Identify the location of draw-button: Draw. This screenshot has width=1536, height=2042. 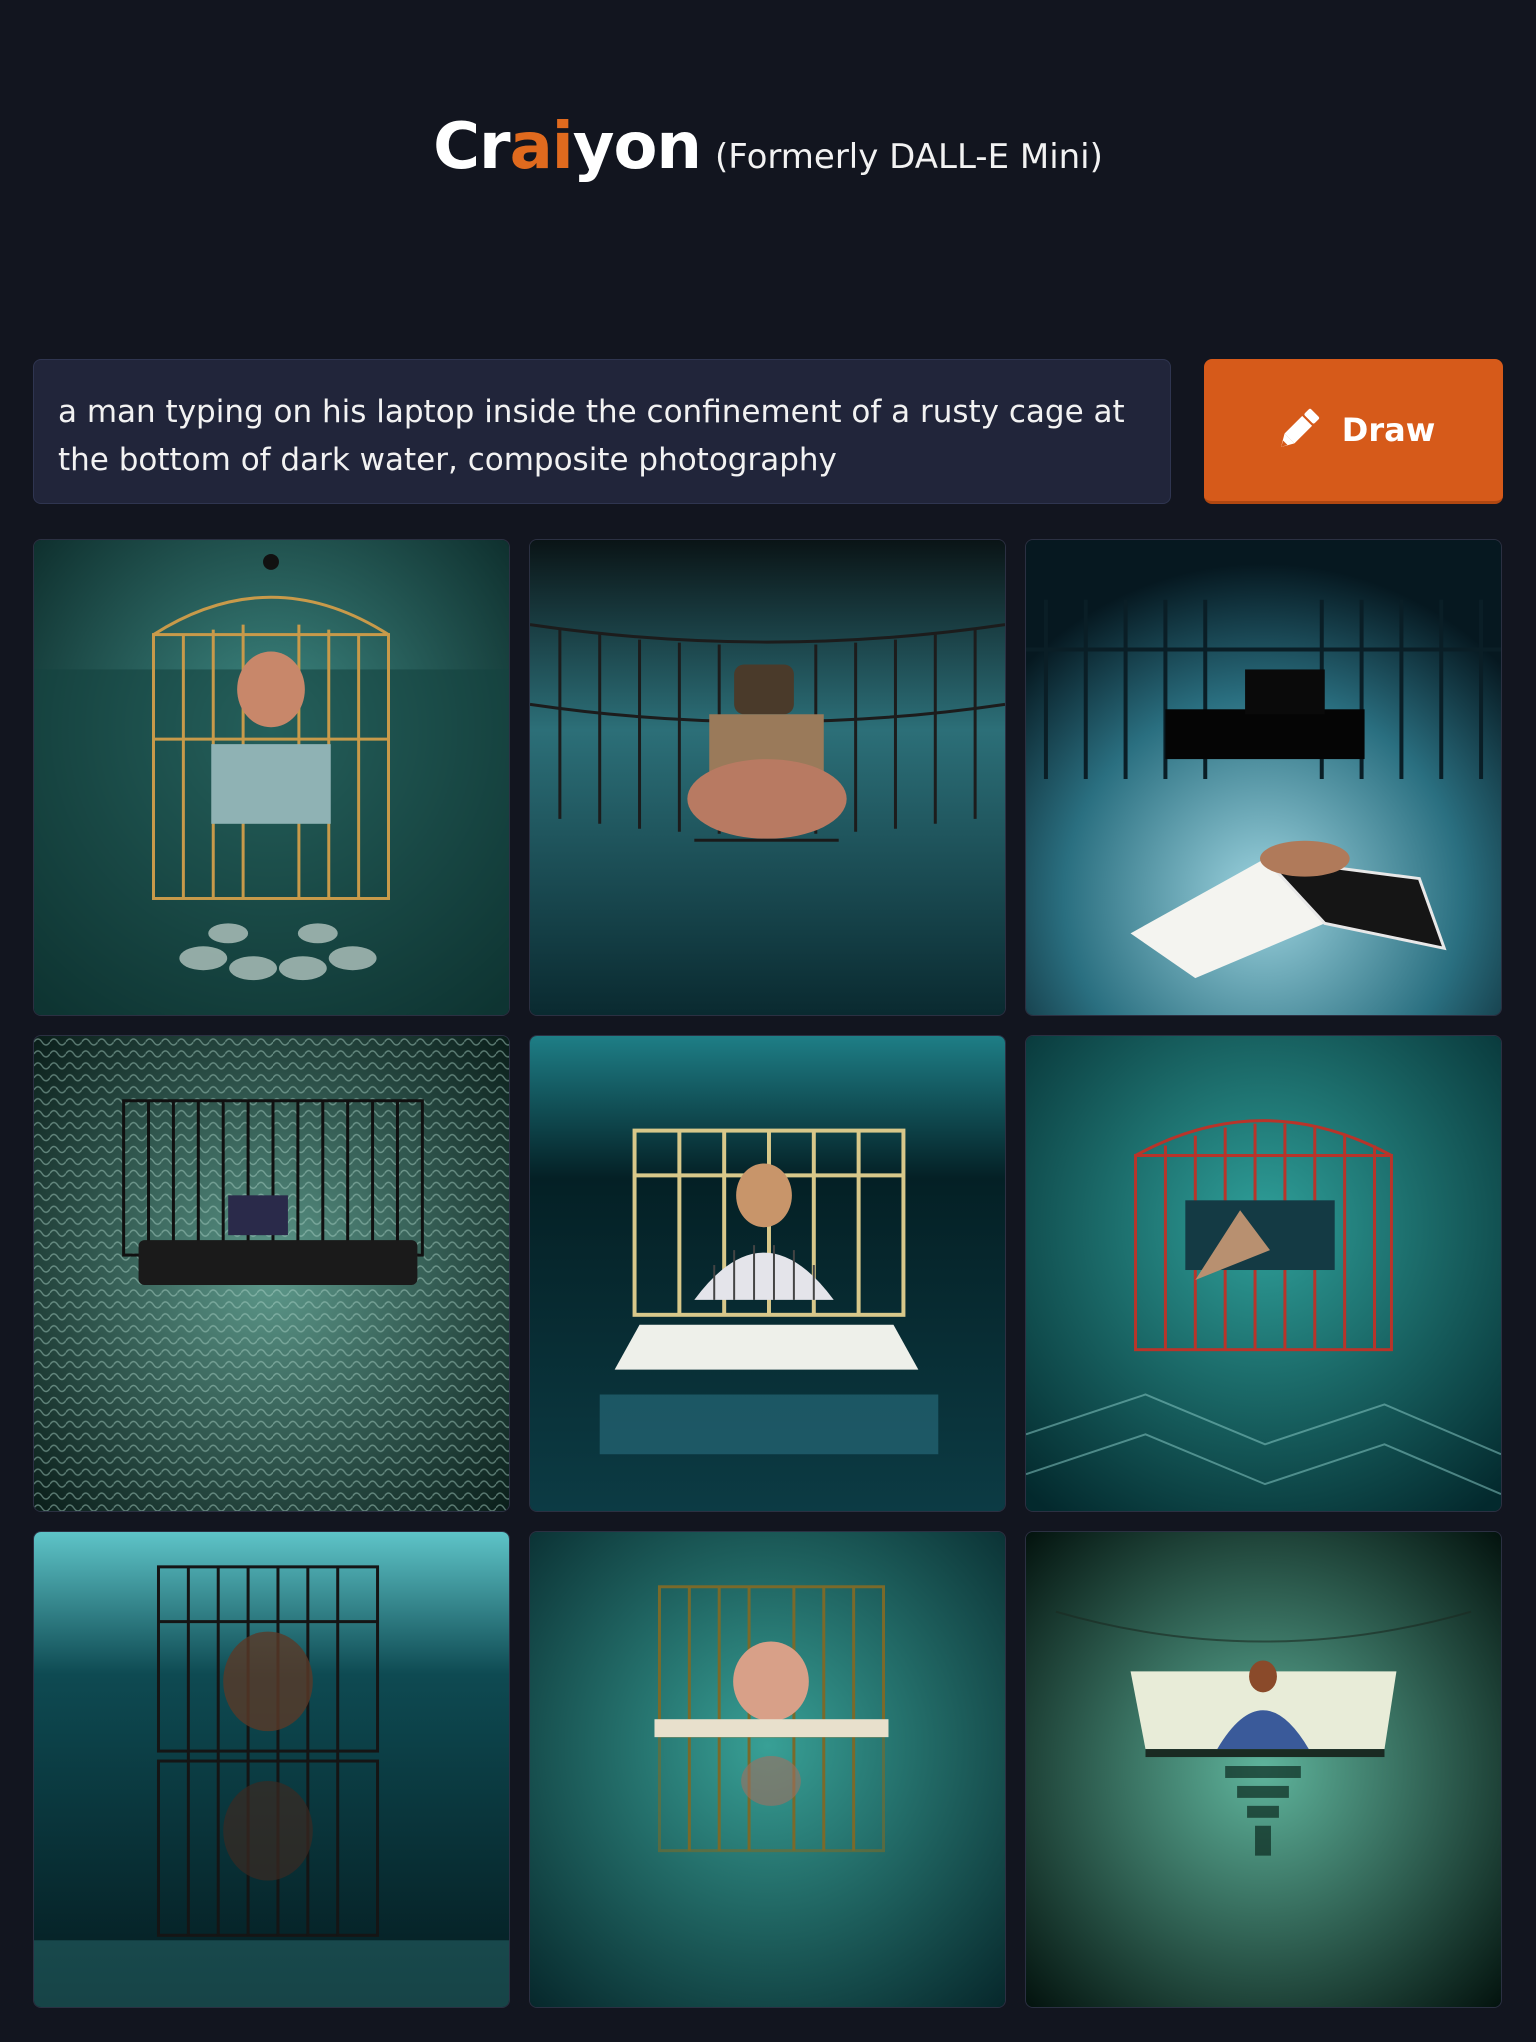
(1353, 431).